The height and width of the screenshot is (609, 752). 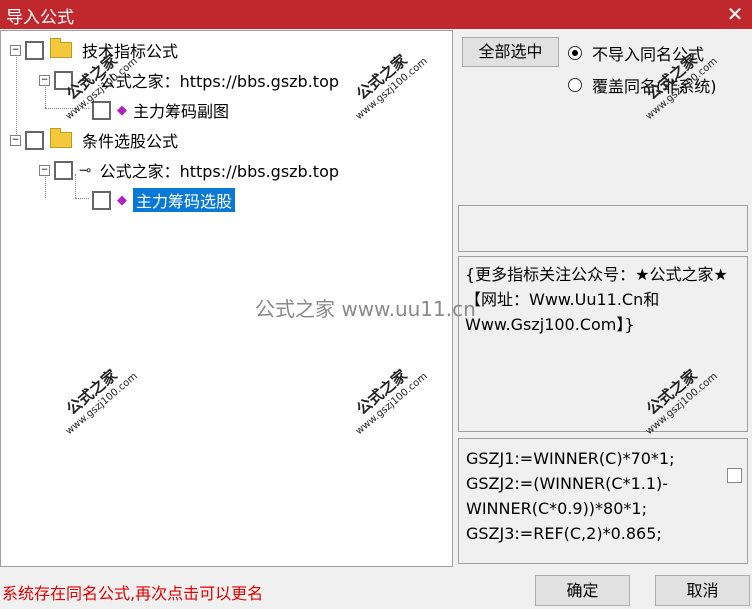 I want to click on cancel-button: 取消, so click(x=702, y=590).